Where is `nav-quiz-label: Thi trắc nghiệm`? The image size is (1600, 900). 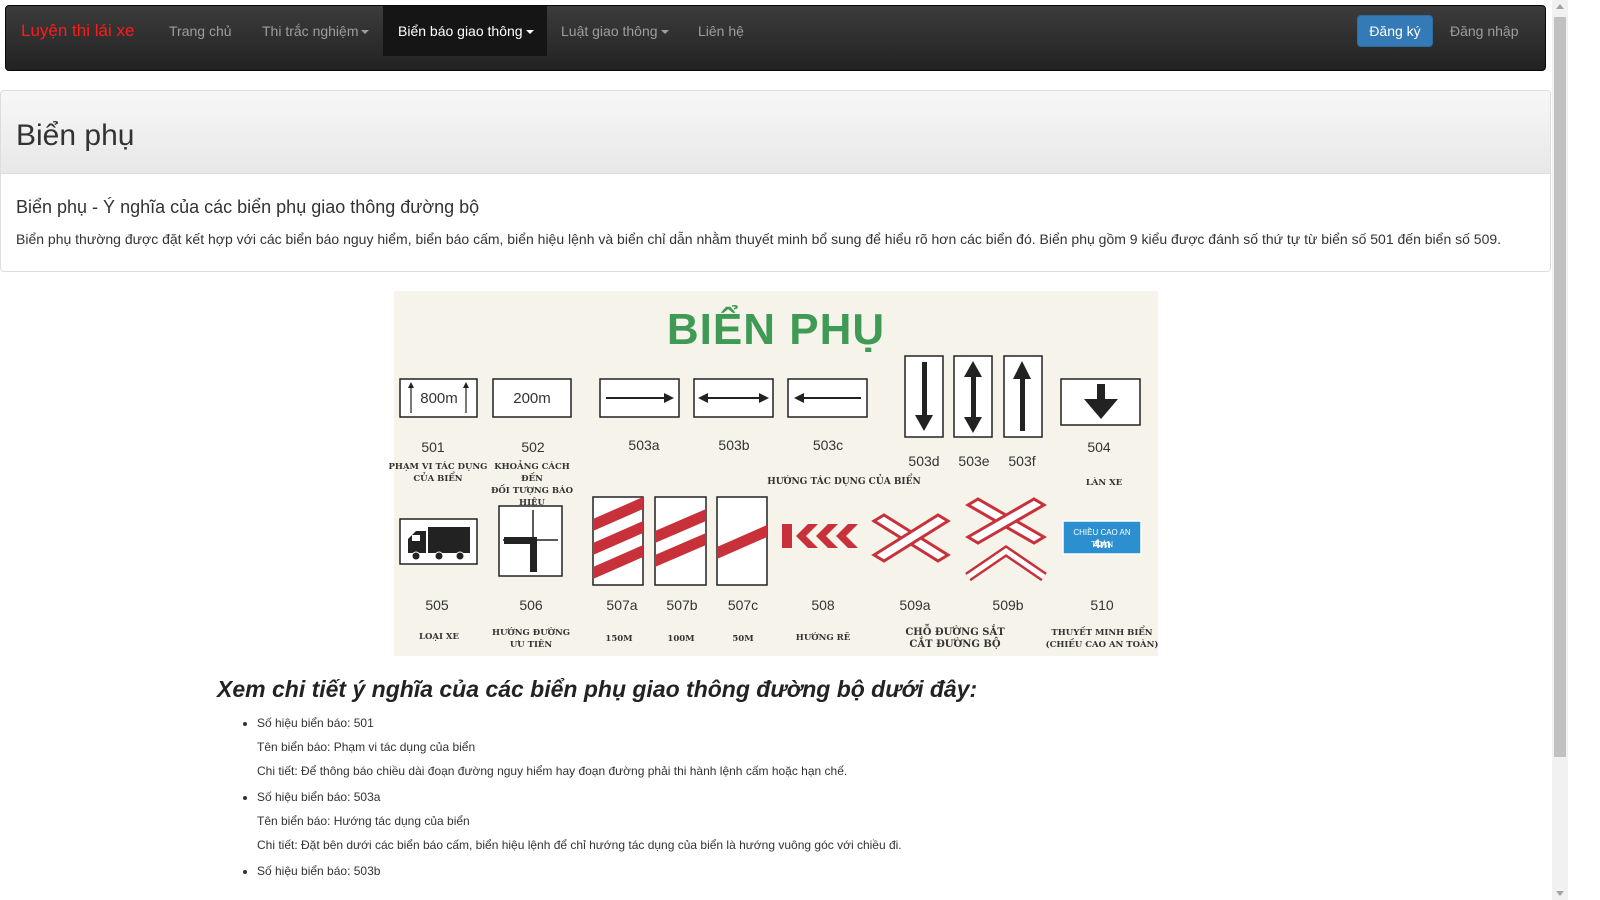 nav-quiz-label: Thi trắc nghiệm is located at coordinates (310, 31).